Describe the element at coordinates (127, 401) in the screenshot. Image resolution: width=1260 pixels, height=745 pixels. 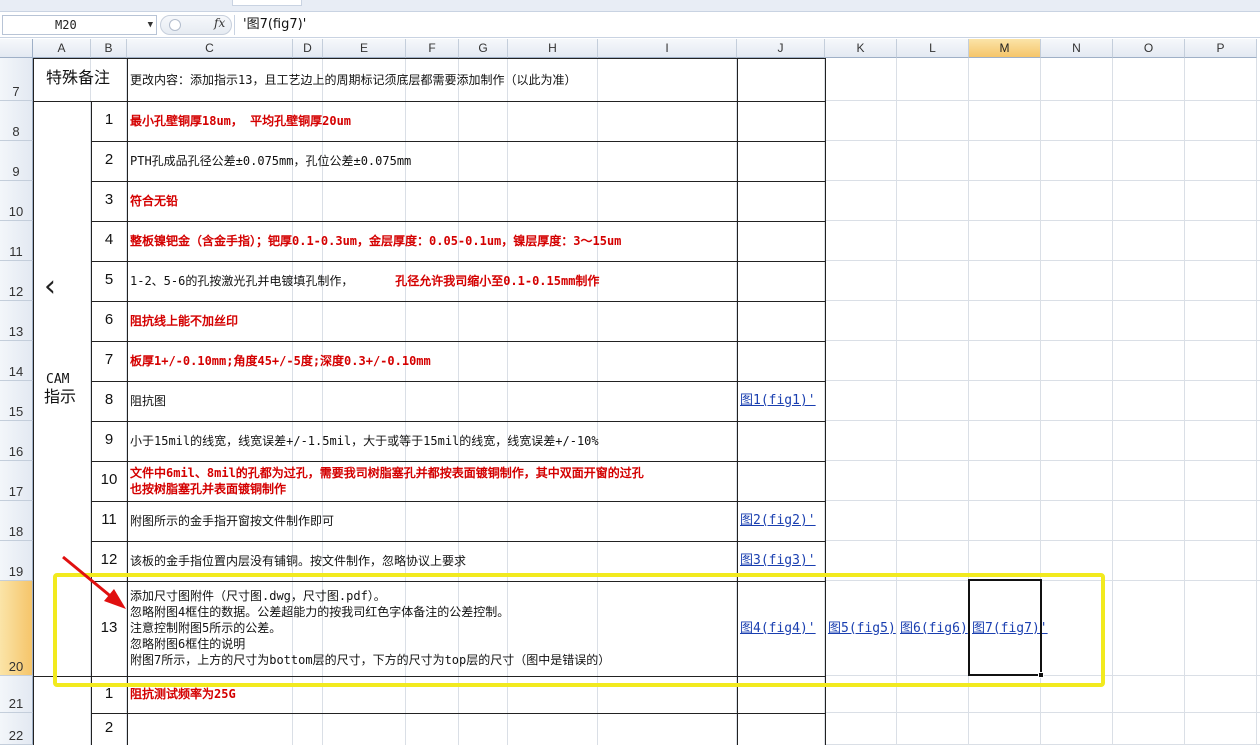
I see `table-border-v` at that location.